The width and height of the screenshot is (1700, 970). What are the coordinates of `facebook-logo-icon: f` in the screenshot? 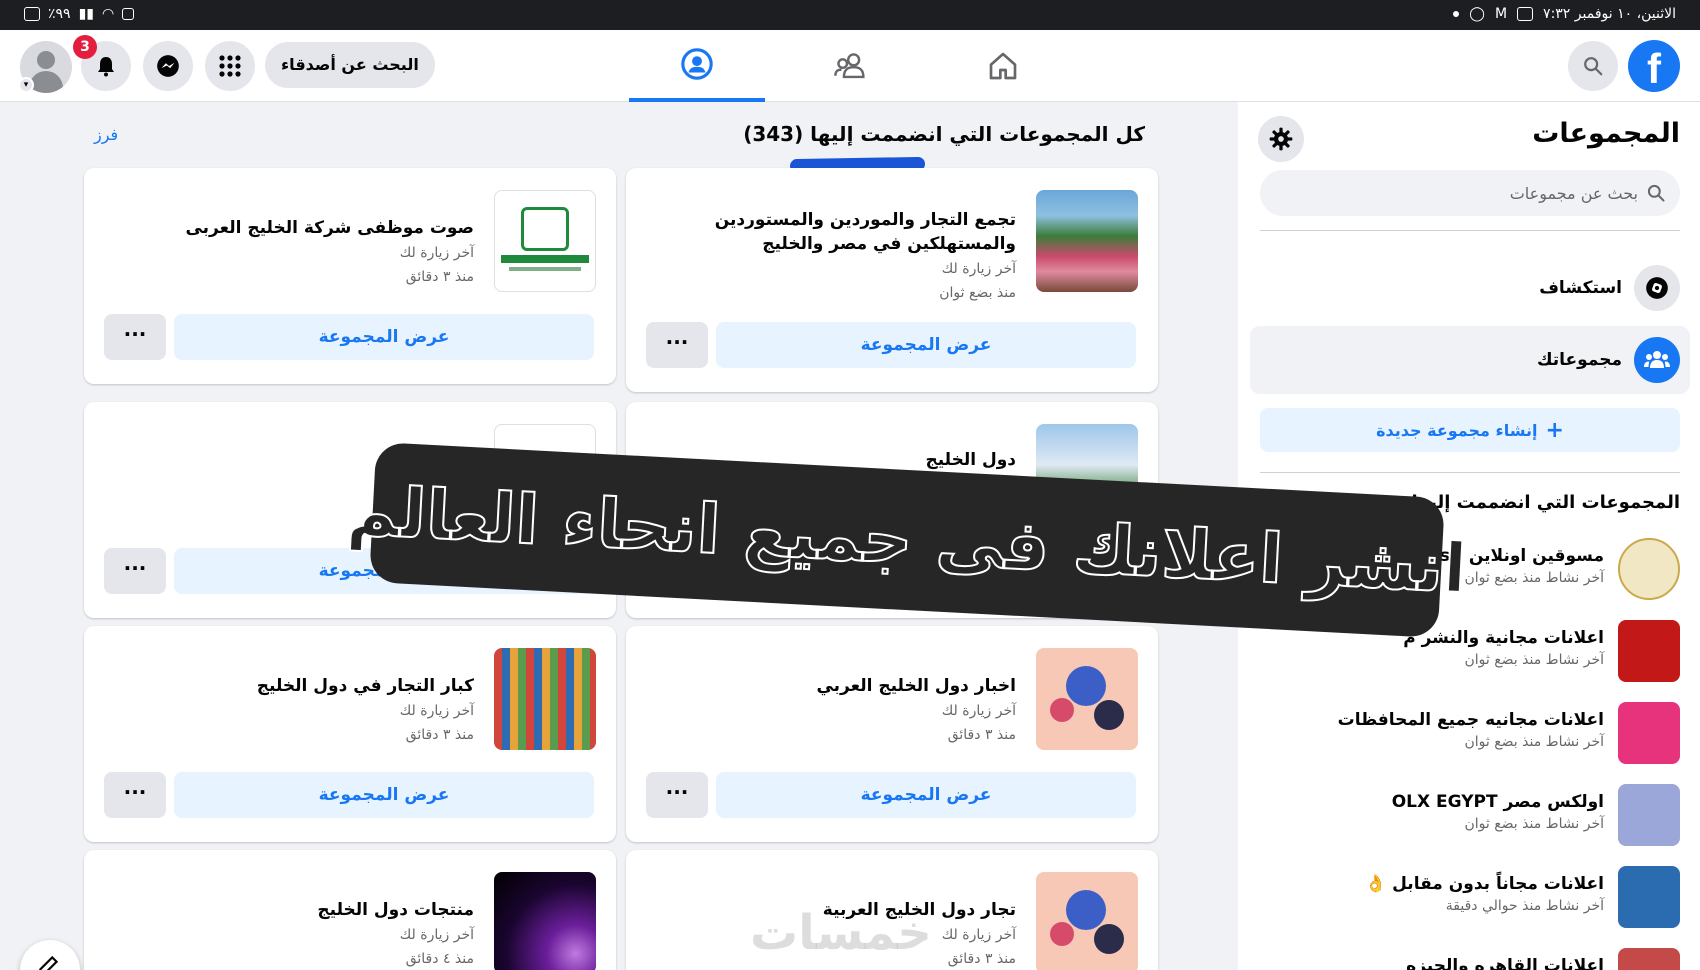 It's located at (1654, 66).